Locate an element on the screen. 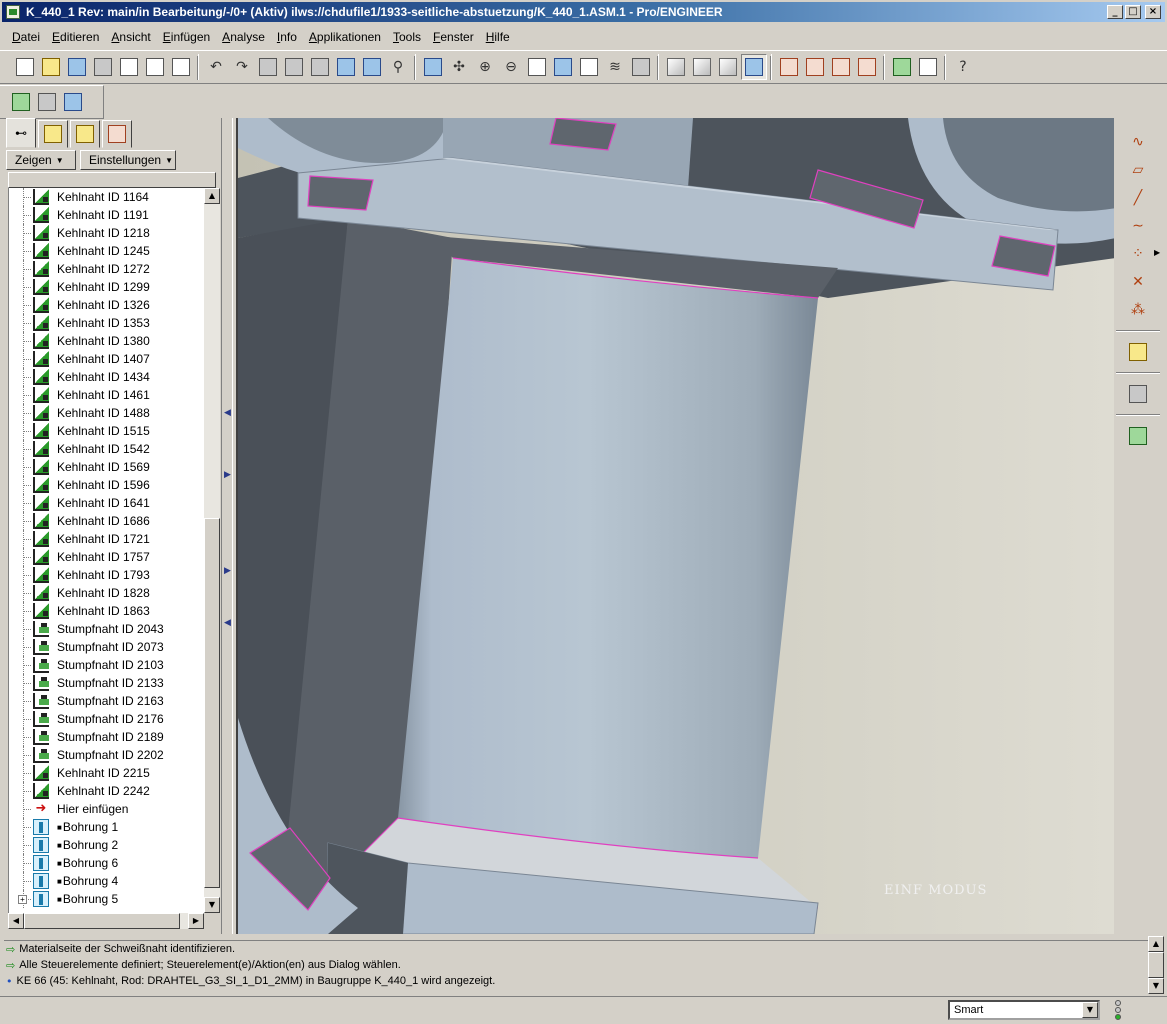  saved-views-icon is located at coordinates (589, 67).